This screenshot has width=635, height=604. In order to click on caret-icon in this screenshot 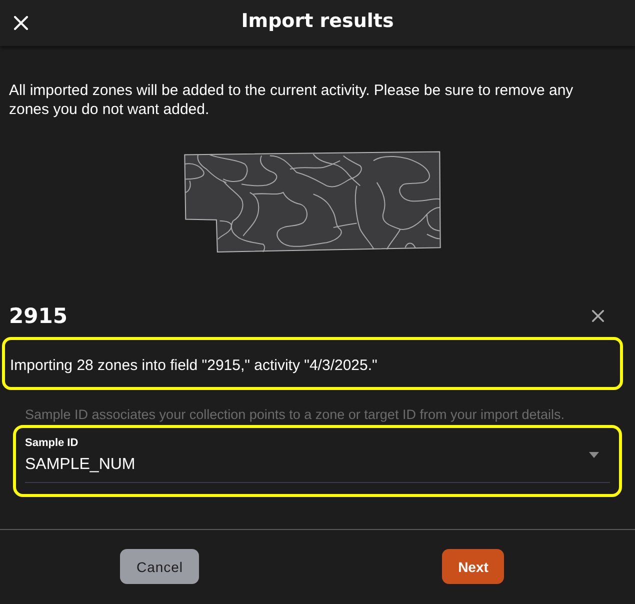, I will do `click(594, 455)`.